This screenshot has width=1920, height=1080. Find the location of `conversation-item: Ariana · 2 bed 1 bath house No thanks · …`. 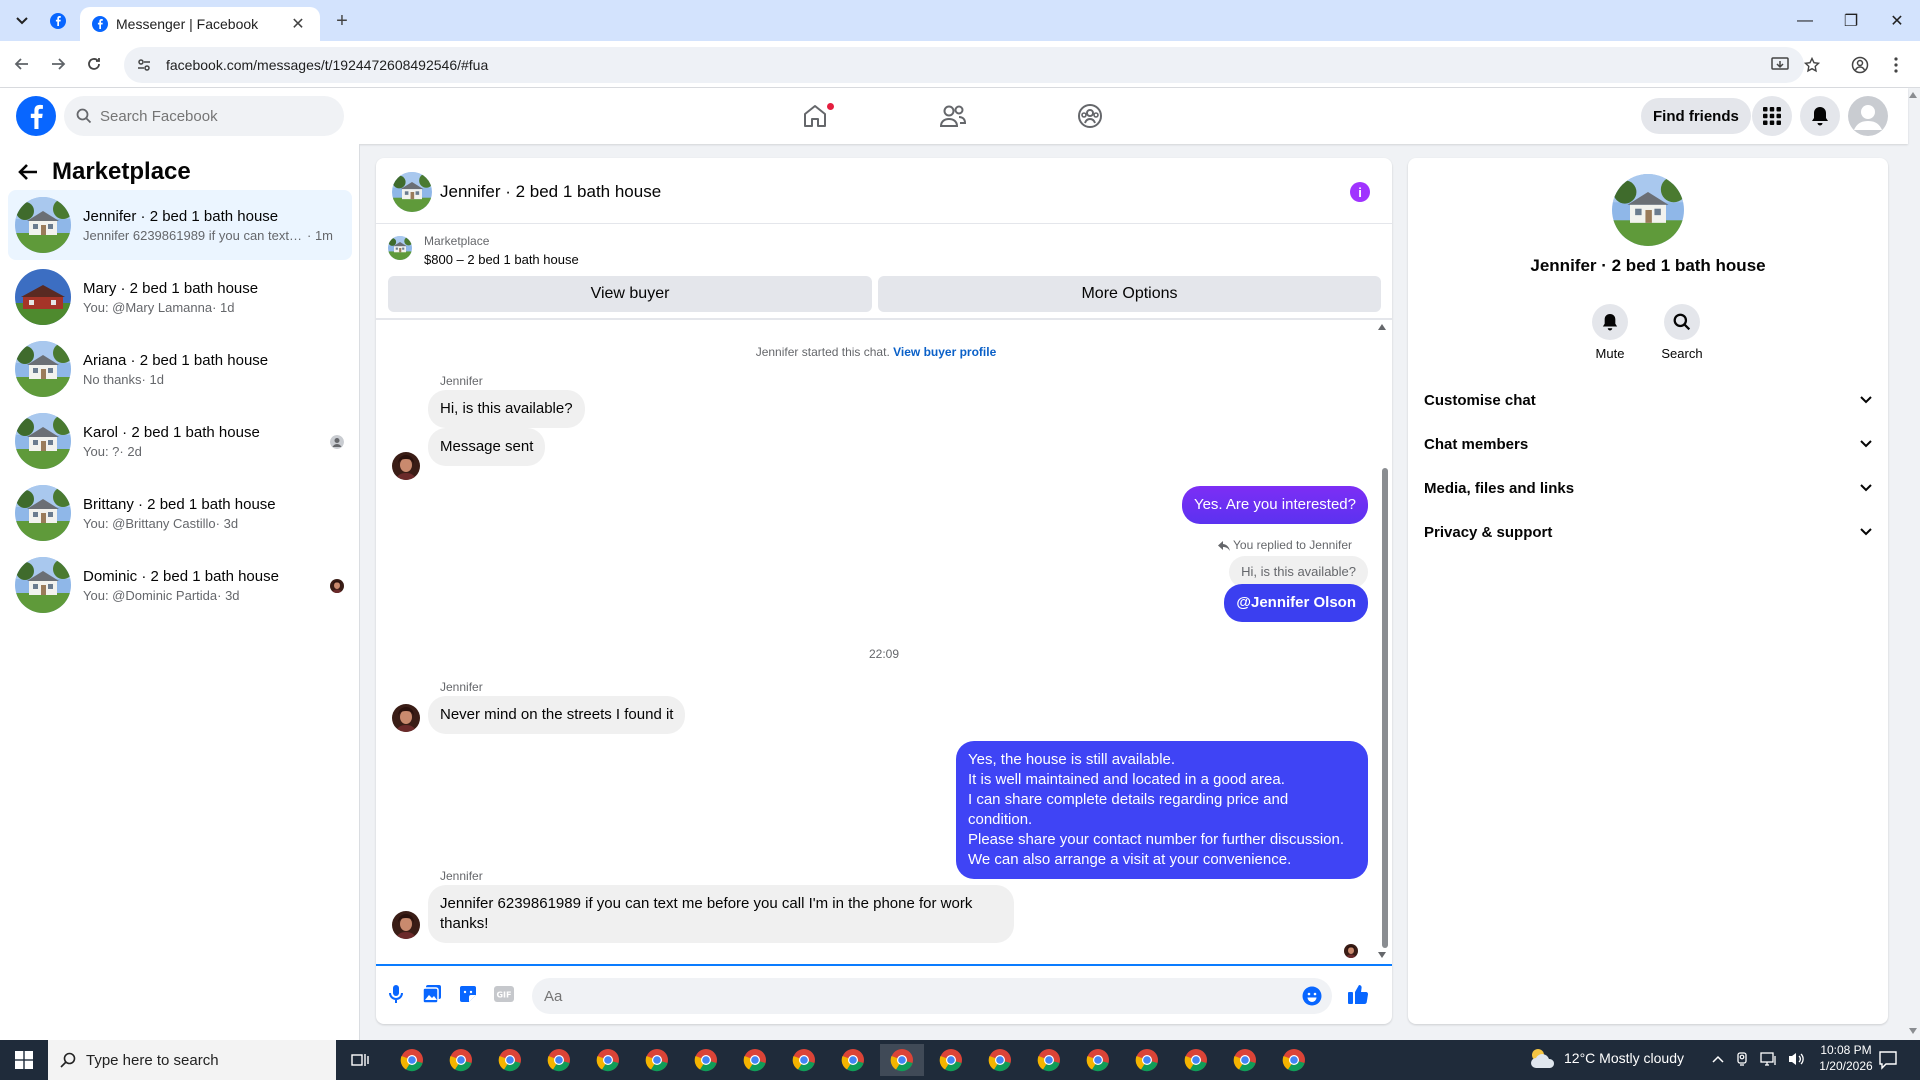

conversation-item: Ariana · 2 bed 1 bath house No thanks · … is located at coordinates (180, 369).